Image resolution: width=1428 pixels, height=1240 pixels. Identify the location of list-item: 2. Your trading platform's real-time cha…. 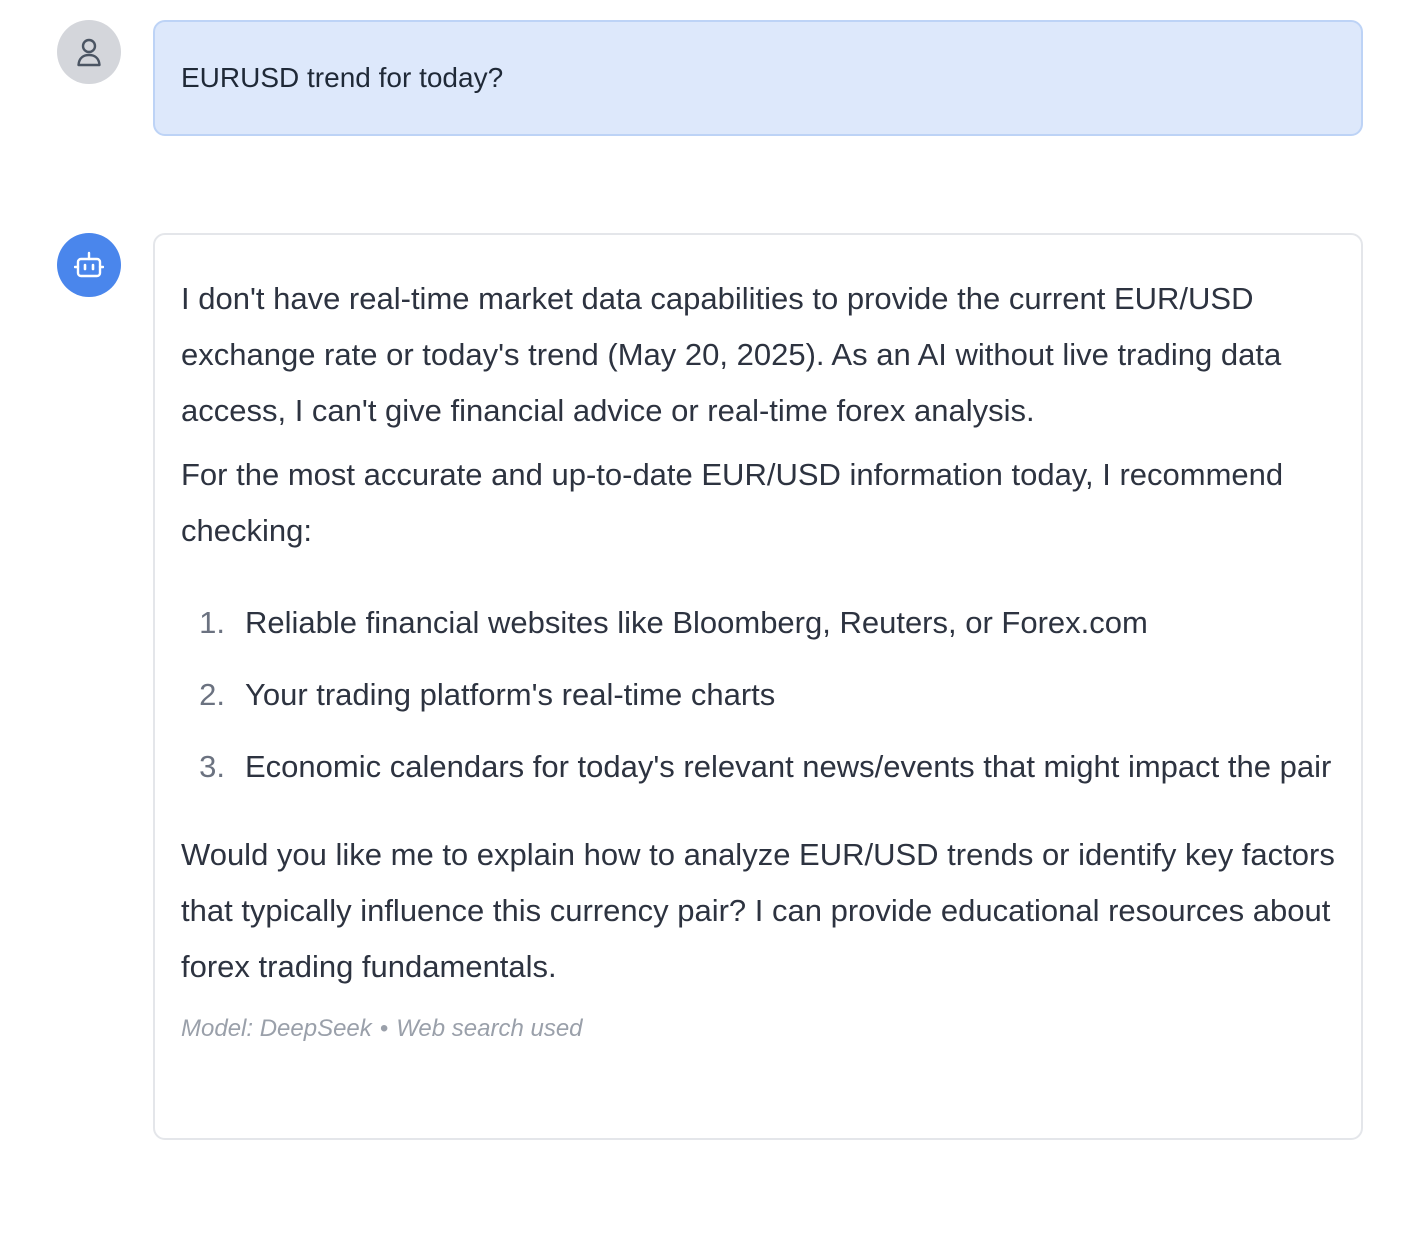
(758, 695).